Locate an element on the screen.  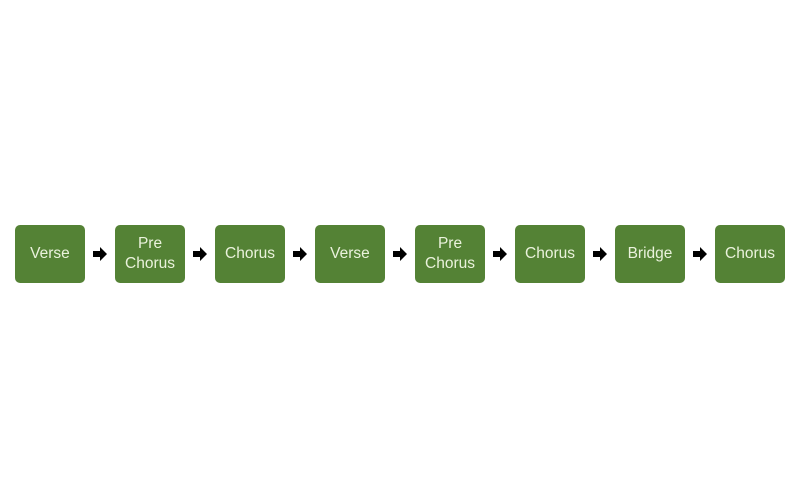
section-label: Bridge is located at coordinates (650, 253).